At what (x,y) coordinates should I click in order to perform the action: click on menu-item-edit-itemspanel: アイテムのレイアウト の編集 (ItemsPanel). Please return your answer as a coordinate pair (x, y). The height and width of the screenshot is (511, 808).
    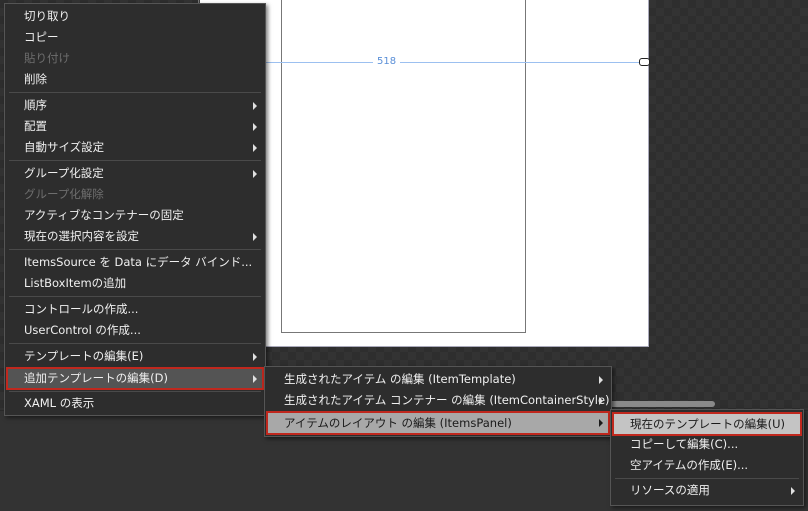
    Looking at the image, I should click on (438, 423).